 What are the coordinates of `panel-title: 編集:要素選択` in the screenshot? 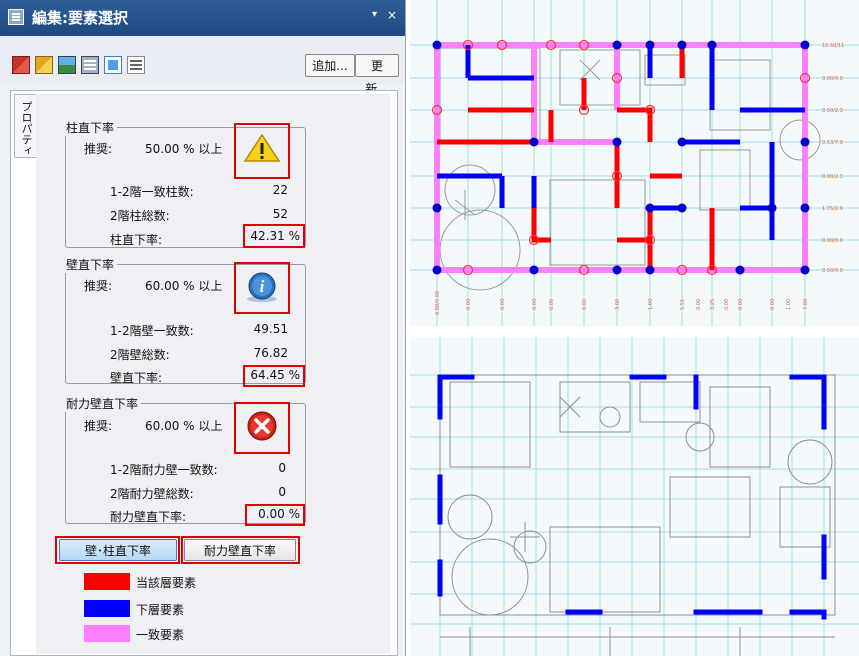 It's located at (80, 18).